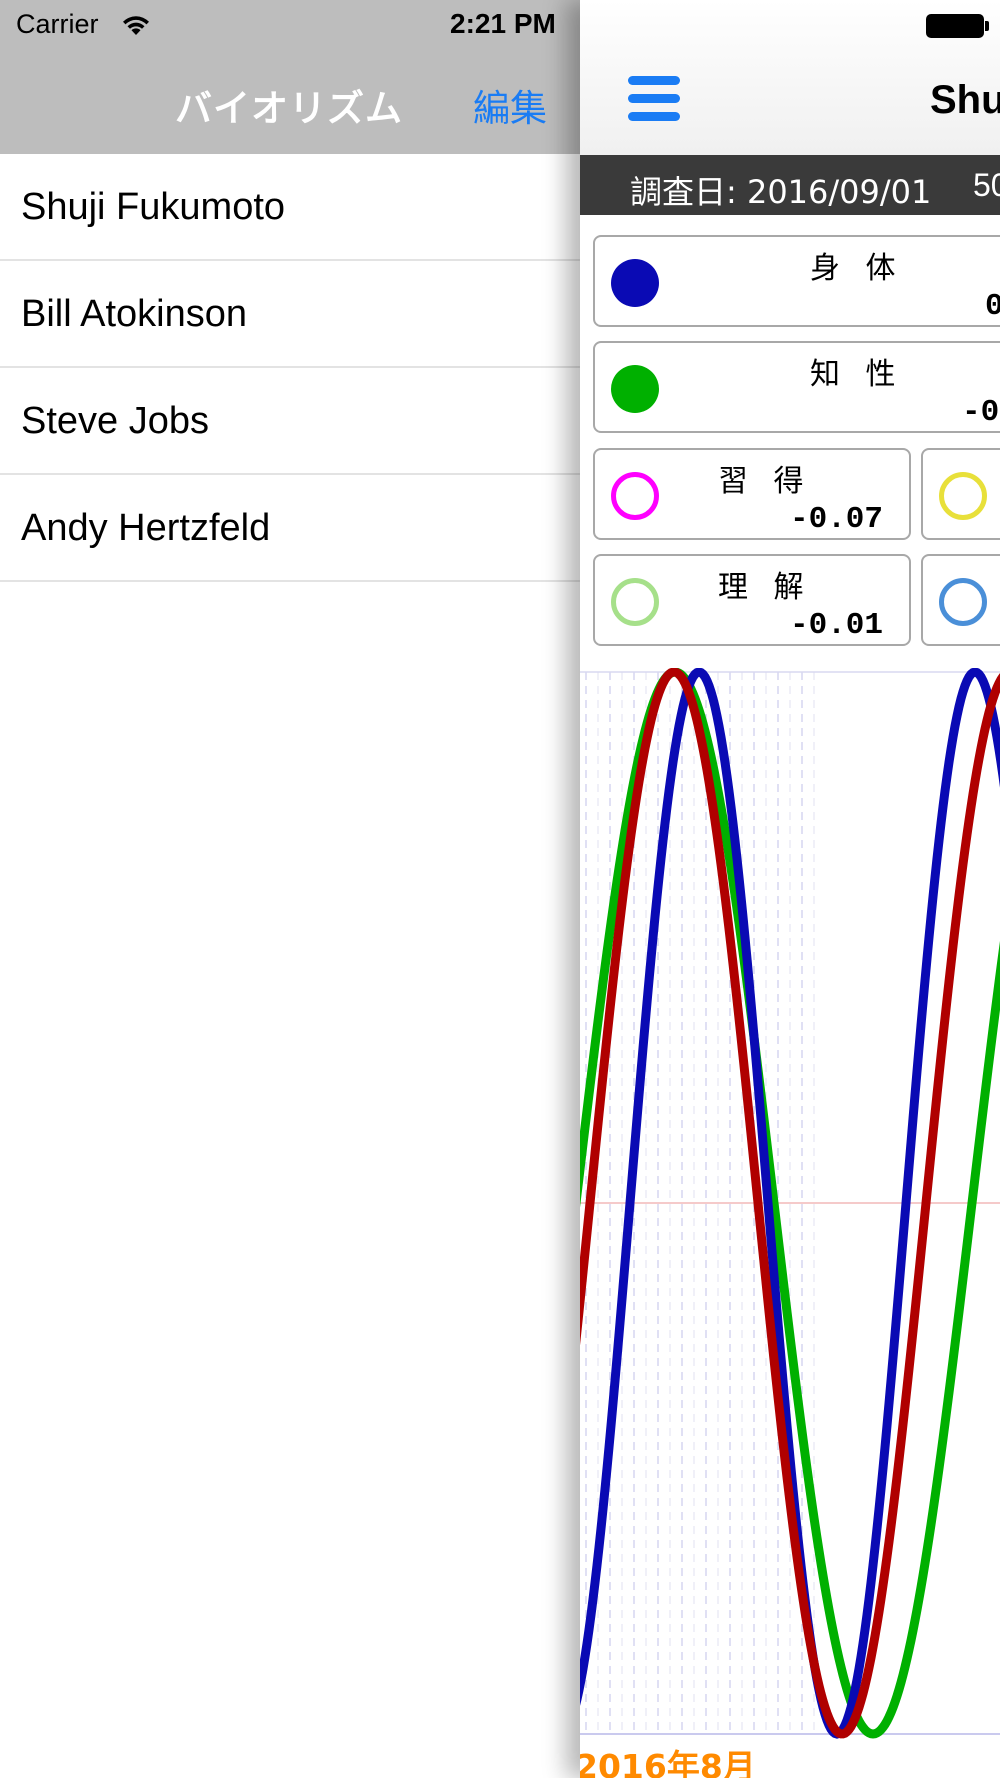  I want to click on card-label: 身 体, so click(857, 268).